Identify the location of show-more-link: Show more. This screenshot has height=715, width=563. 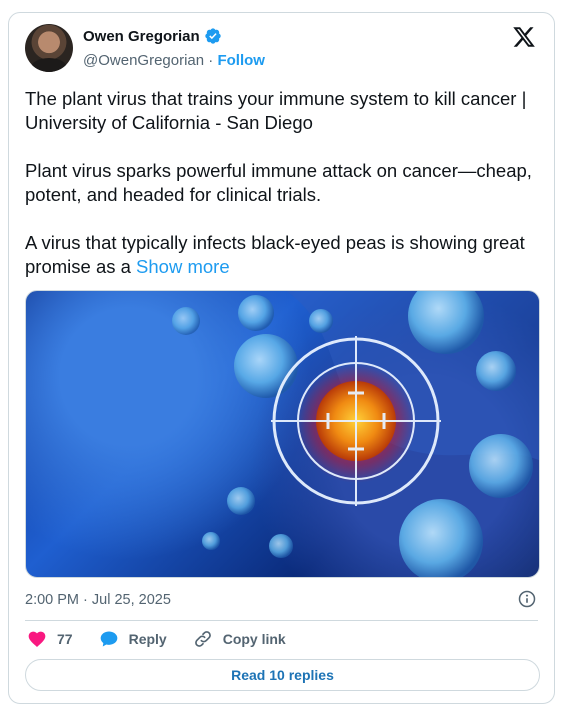
(183, 266).